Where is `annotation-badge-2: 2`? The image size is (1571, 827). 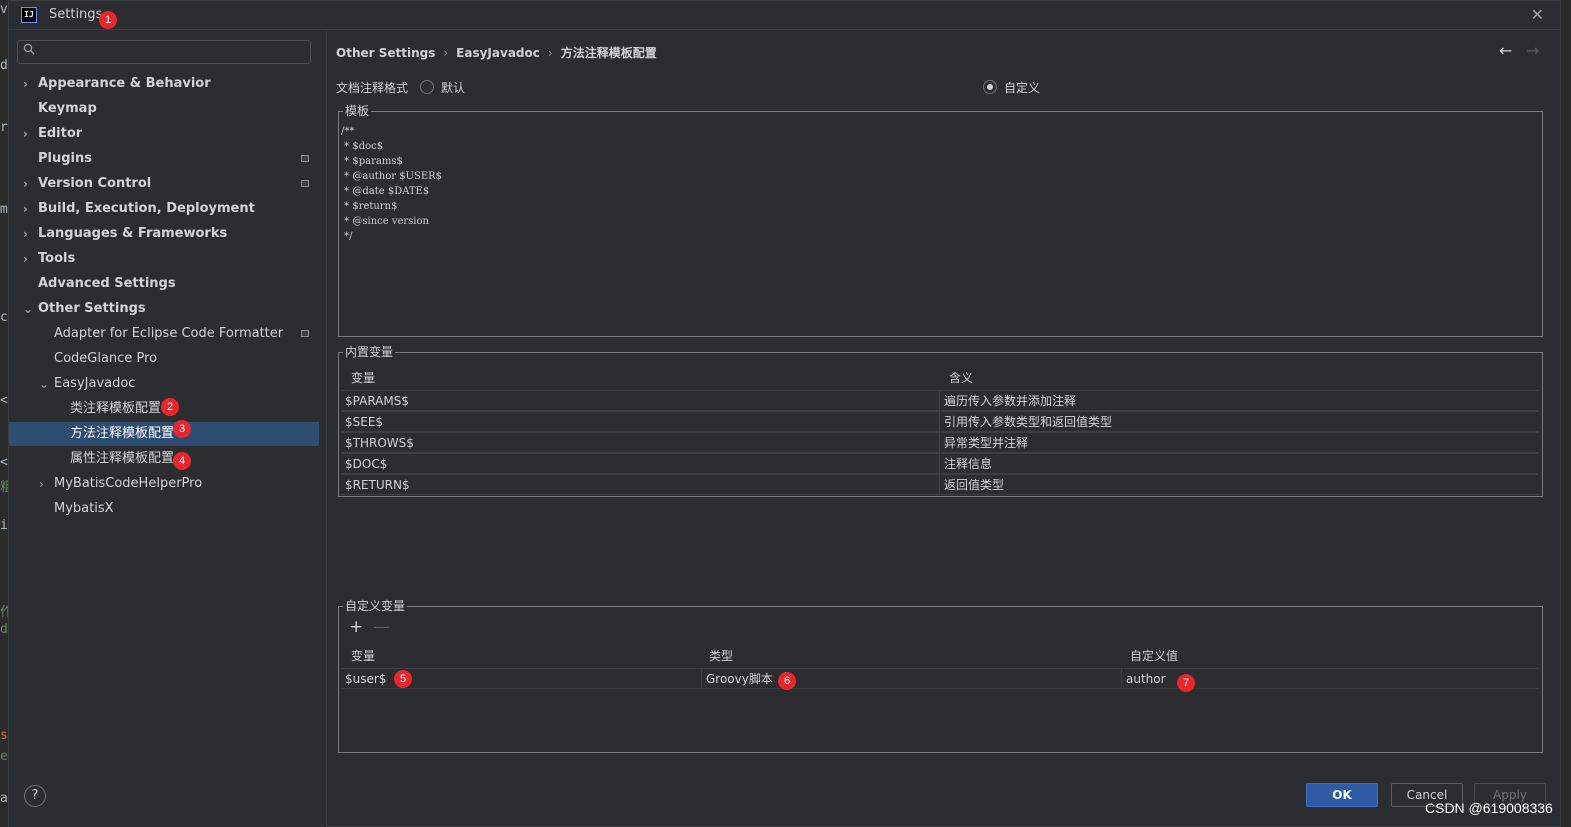
annotation-badge-2: 2 is located at coordinates (170, 407).